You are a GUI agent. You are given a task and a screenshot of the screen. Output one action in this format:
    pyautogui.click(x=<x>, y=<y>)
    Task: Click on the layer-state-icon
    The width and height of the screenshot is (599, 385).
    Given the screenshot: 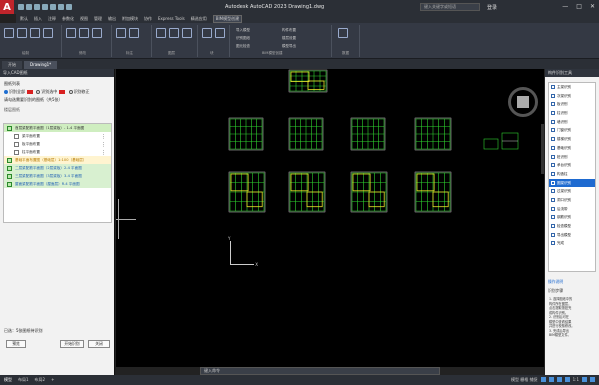 What is the action you would take?
    pyautogui.click(x=174, y=33)
    